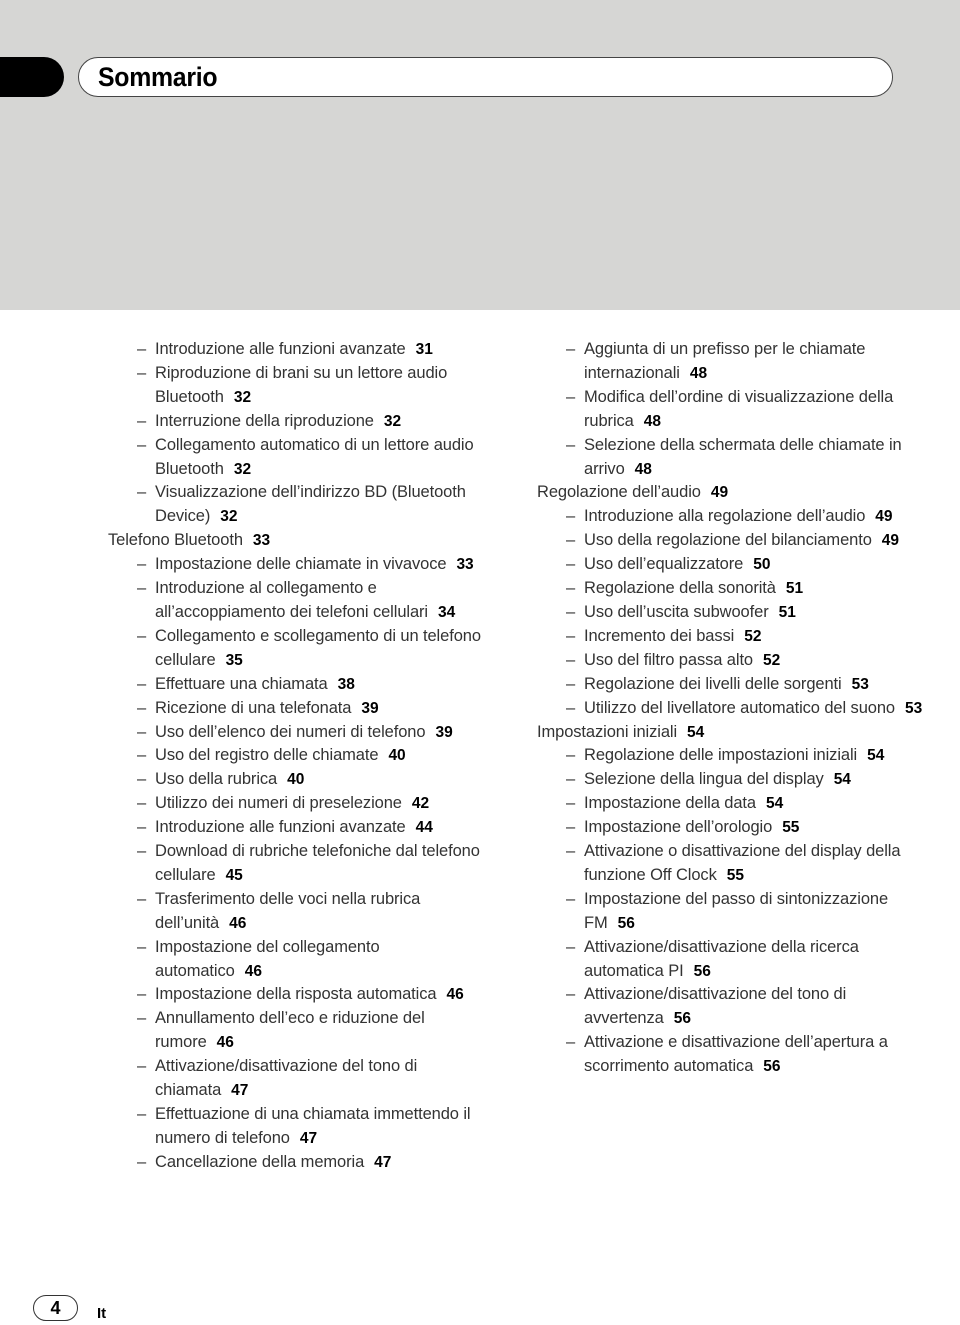 The image size is (960, 1325). I want to click on toc-subsection-entry: – Ricezione di una telefonata 39, so click(298, 709).